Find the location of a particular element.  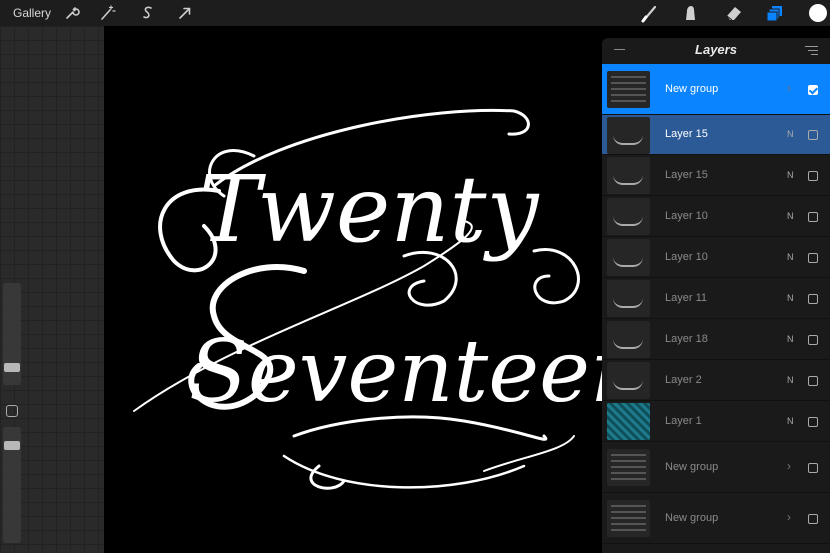

smudge-icon is located at coordinates (690, 13).